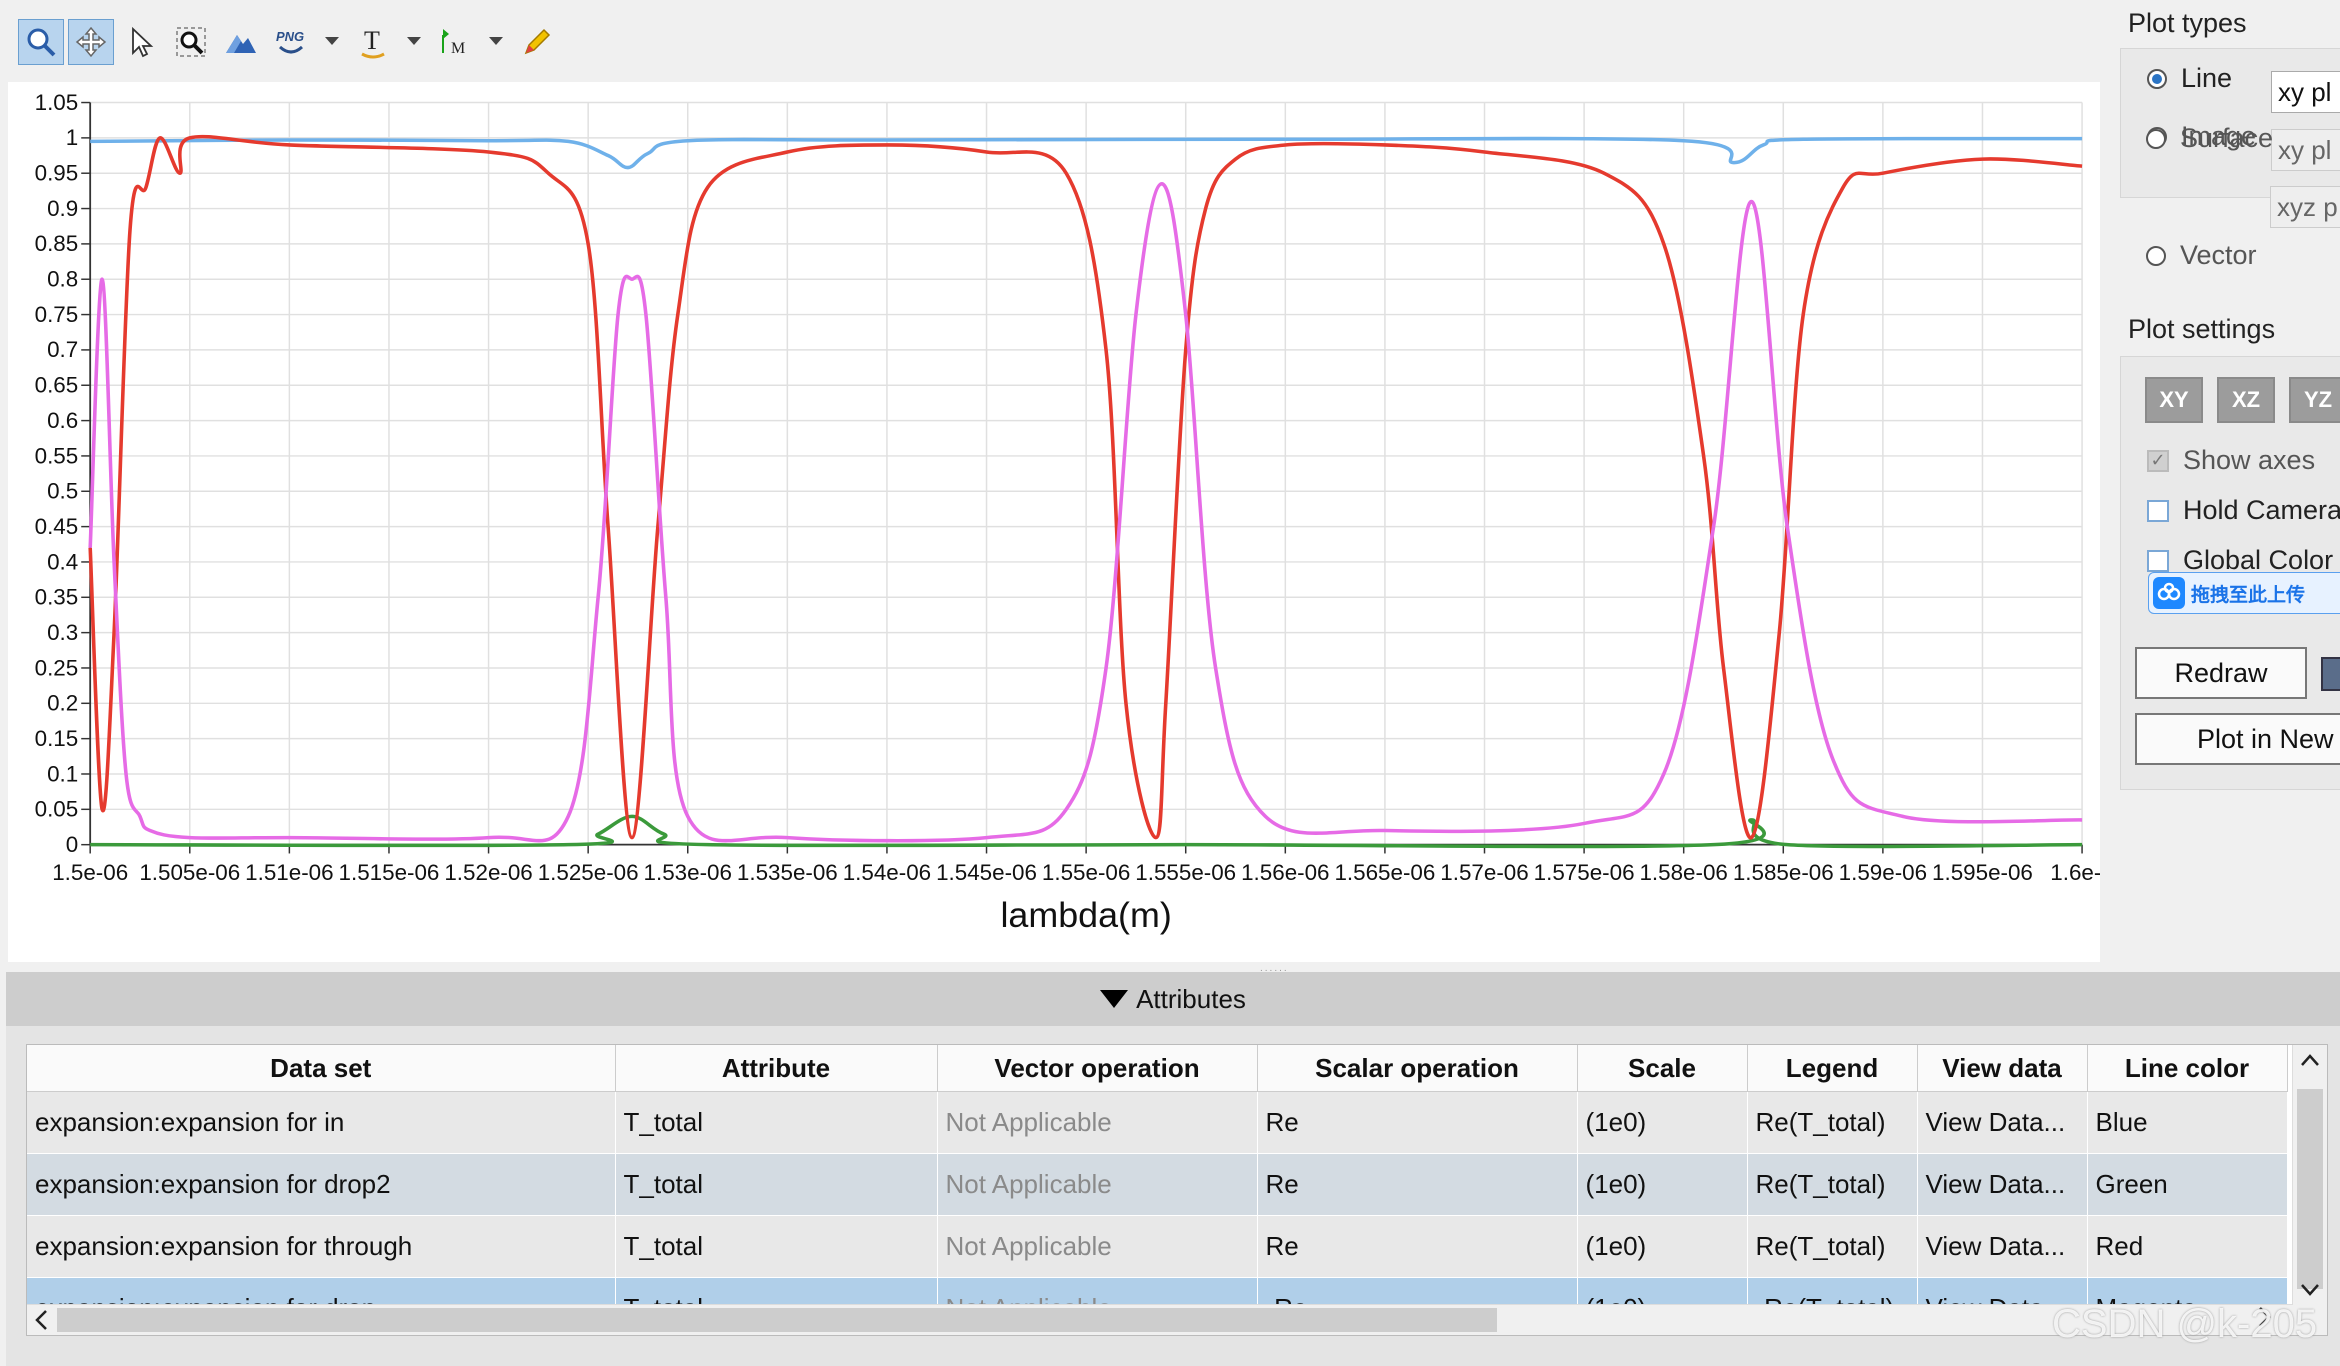  I want to click on upload-badge-label: 拖拽至此上传, so click(2248, 595).